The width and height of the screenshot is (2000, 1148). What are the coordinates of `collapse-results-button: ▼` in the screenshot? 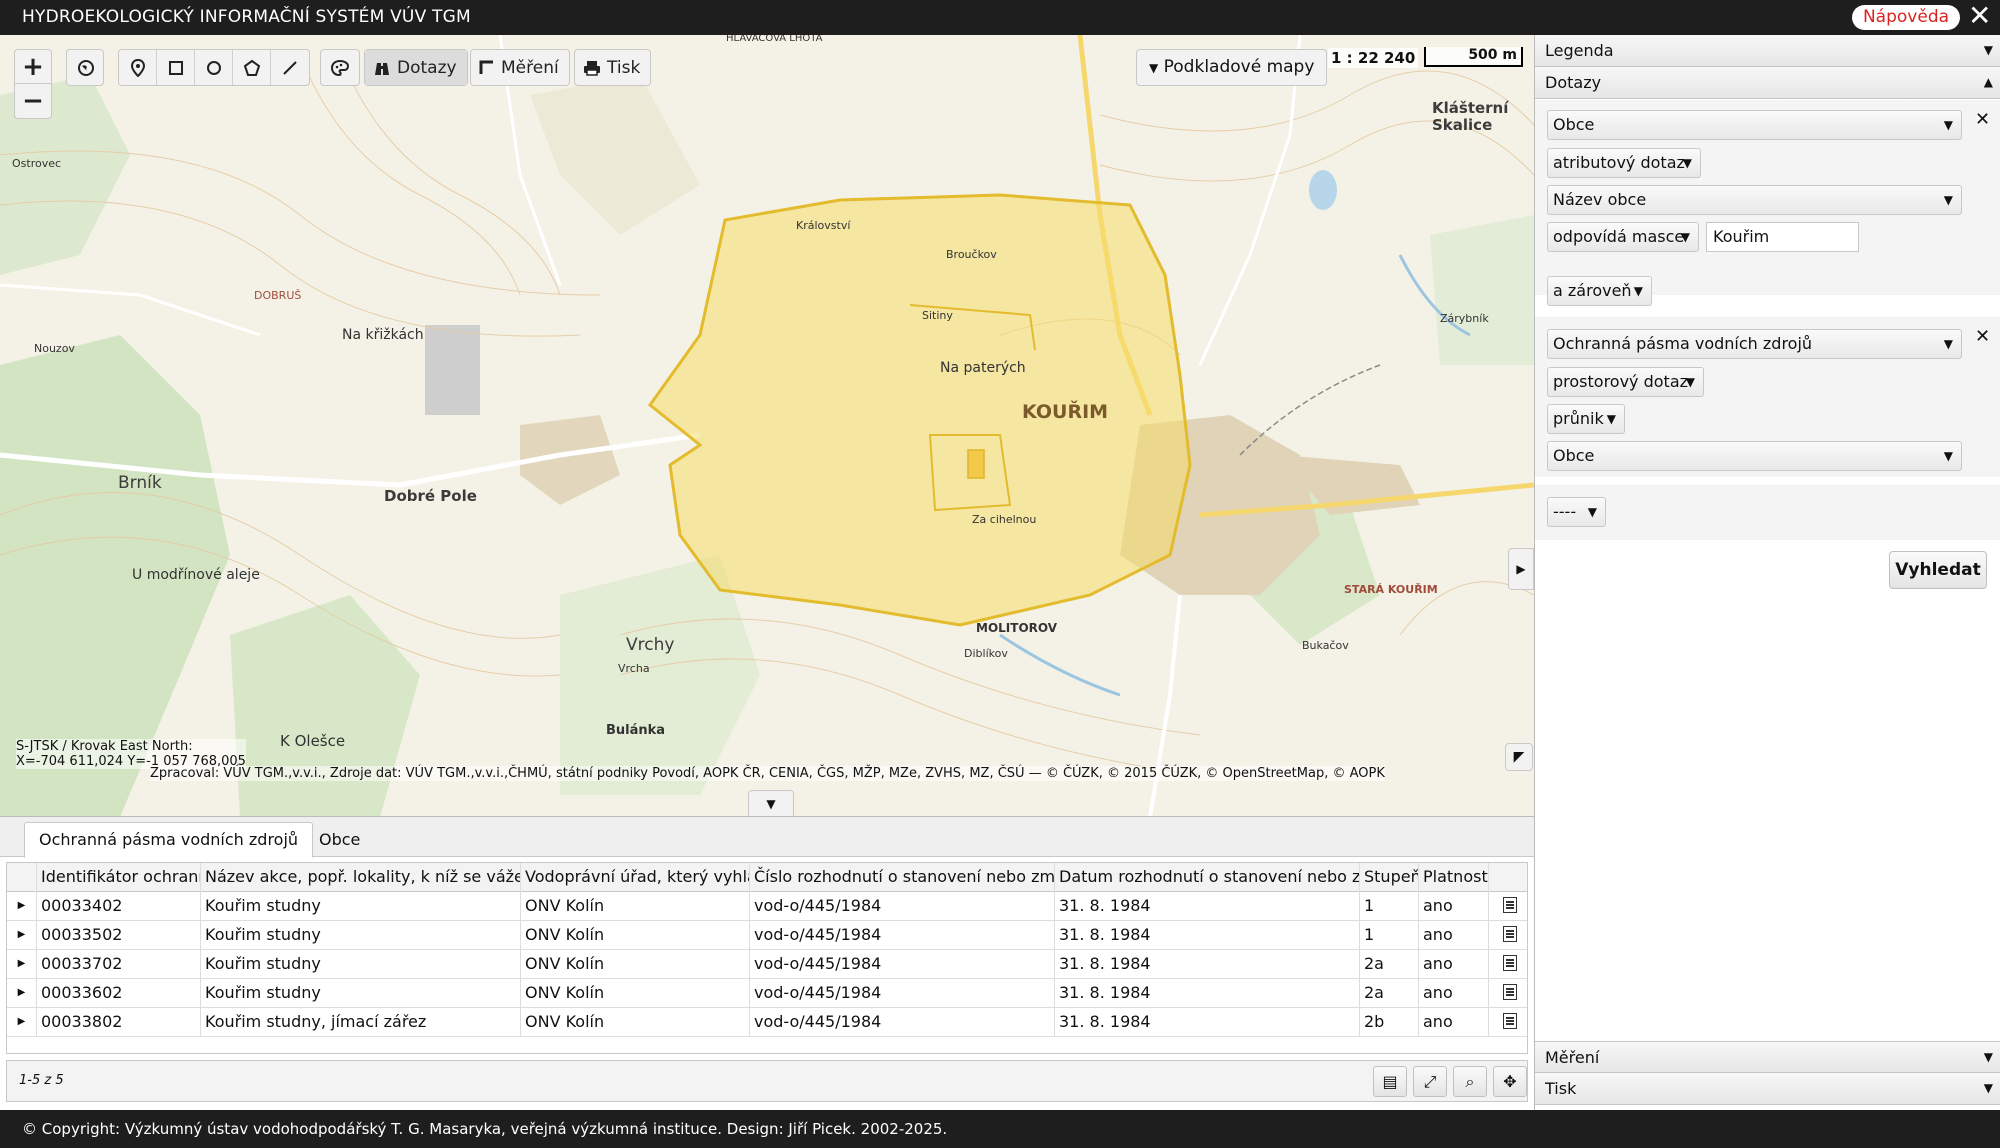 It's located at (771, 803).